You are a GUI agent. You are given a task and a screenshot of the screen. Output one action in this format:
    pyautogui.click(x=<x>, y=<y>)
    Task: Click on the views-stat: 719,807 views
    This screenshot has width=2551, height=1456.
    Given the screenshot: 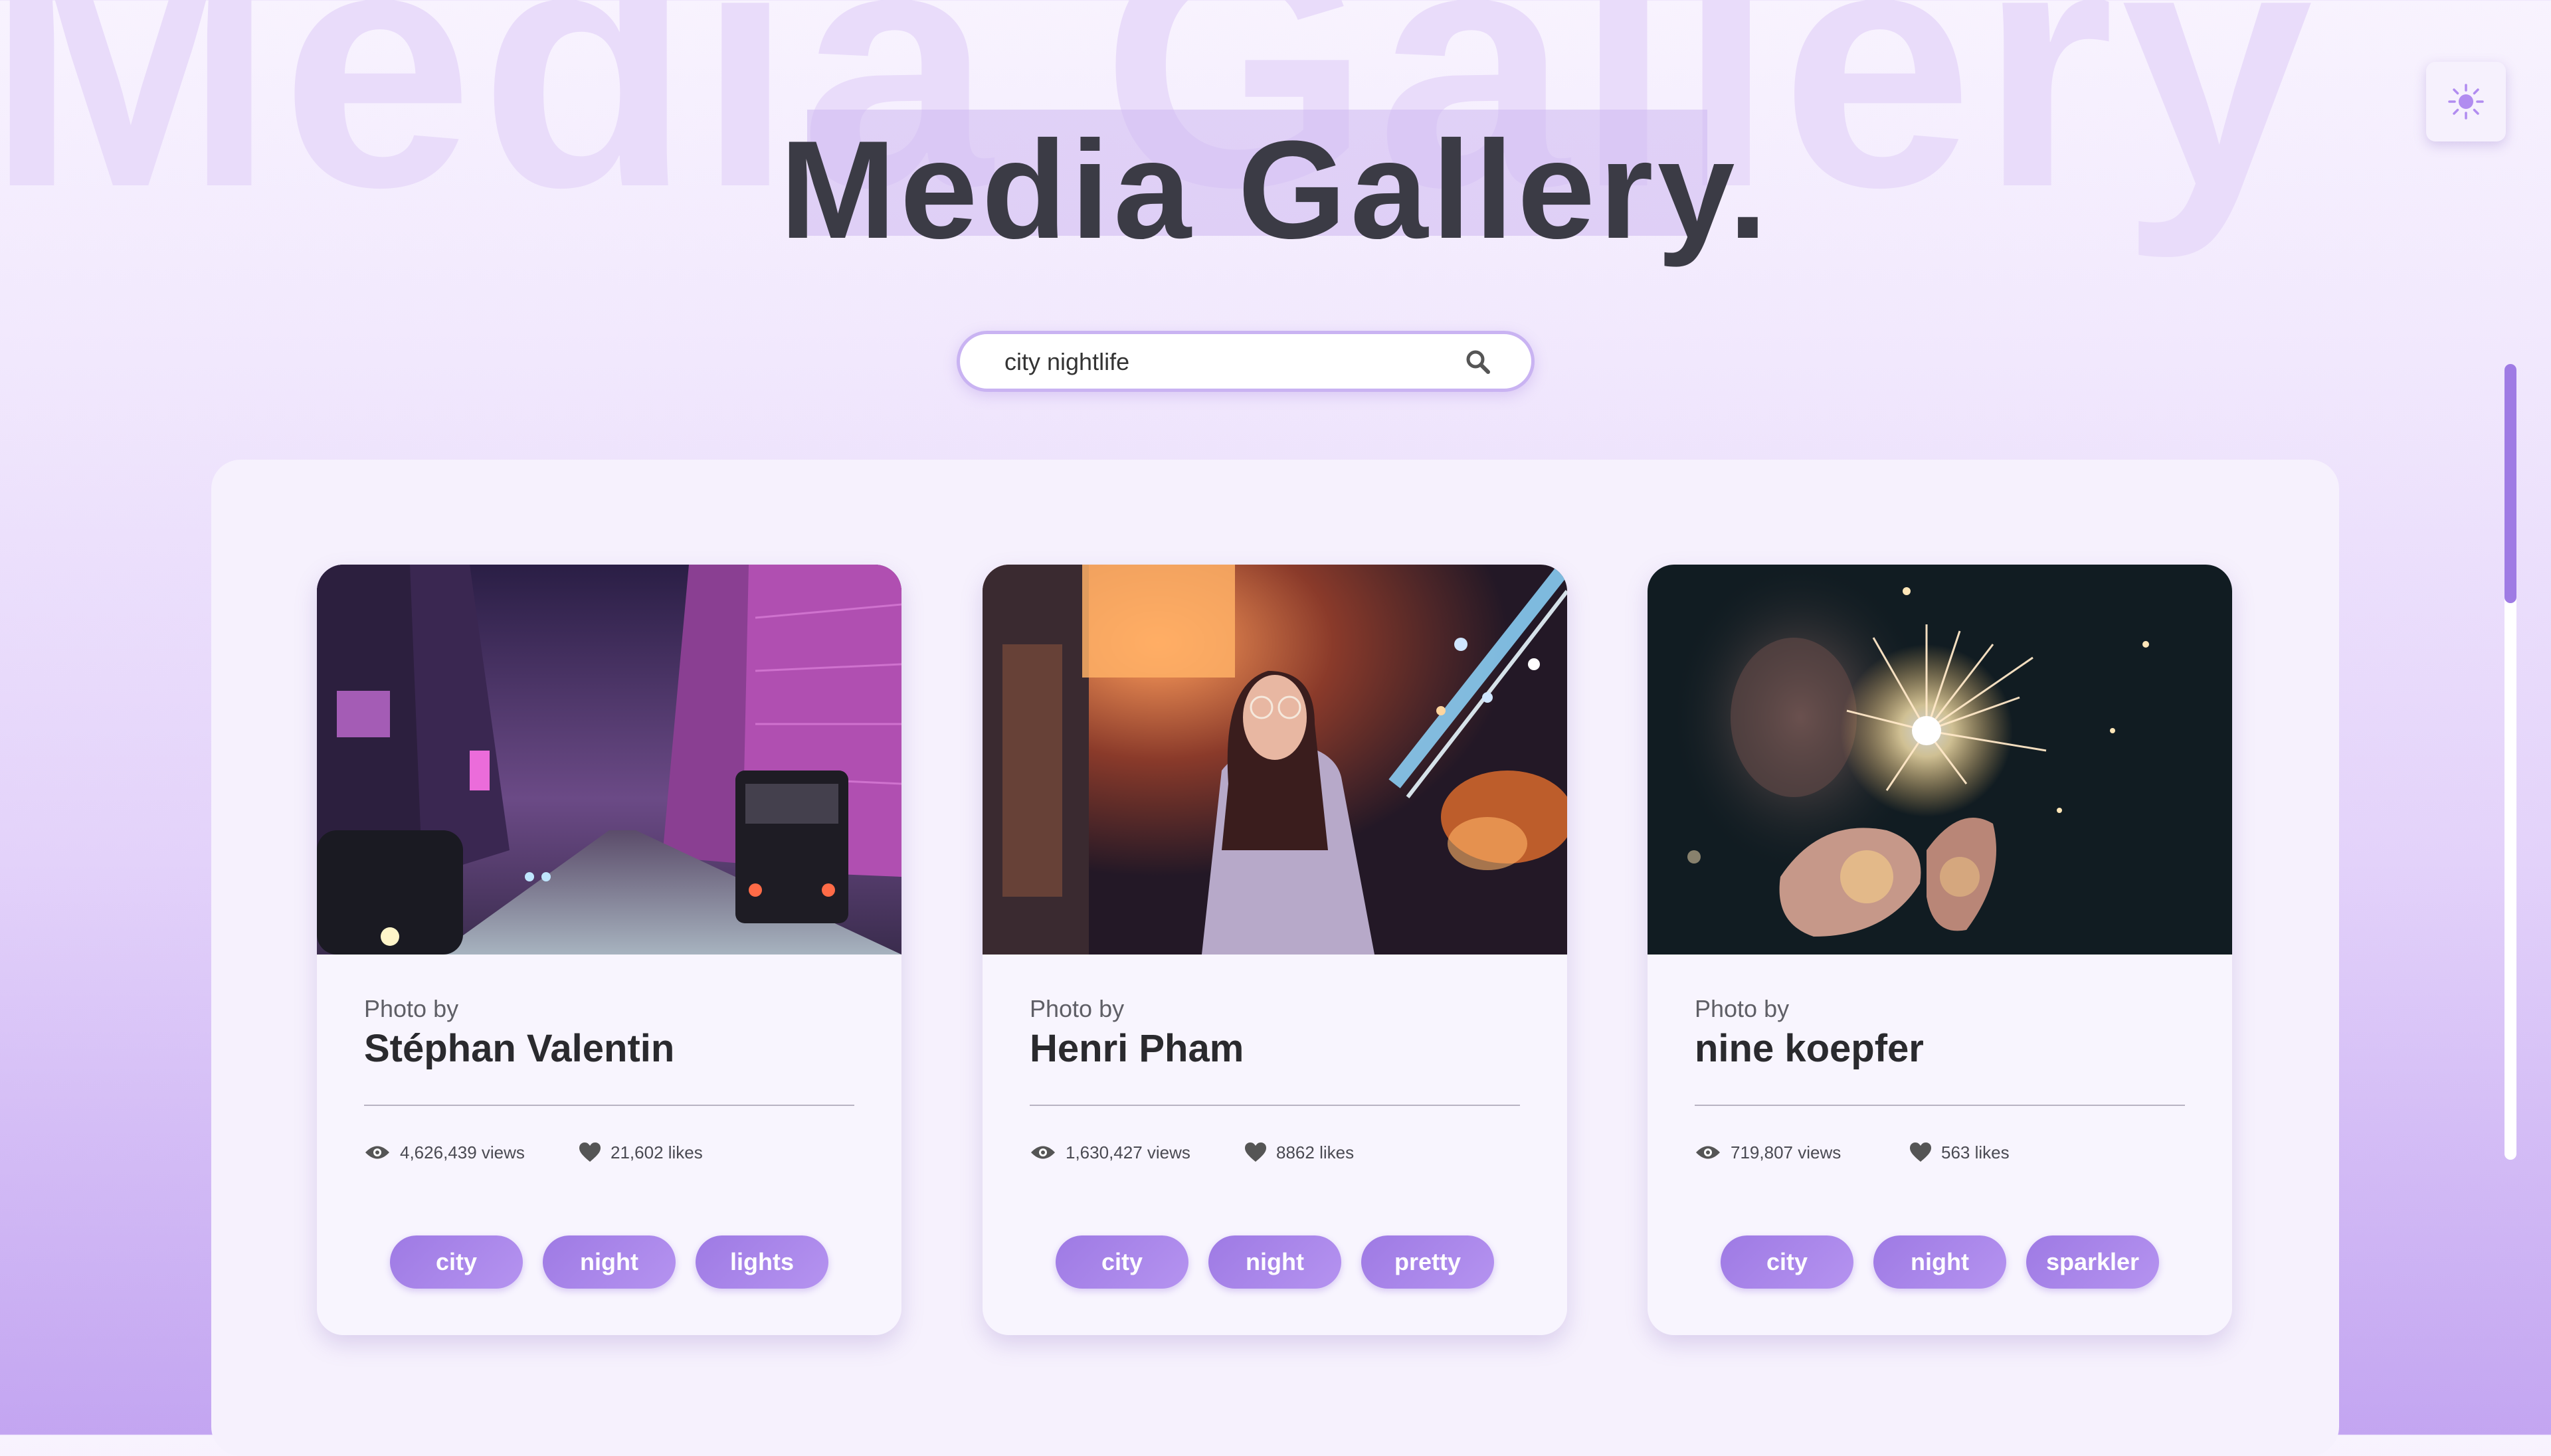 What is the action you would take?
    pyautogui.click(x=1768, y=1152)
    